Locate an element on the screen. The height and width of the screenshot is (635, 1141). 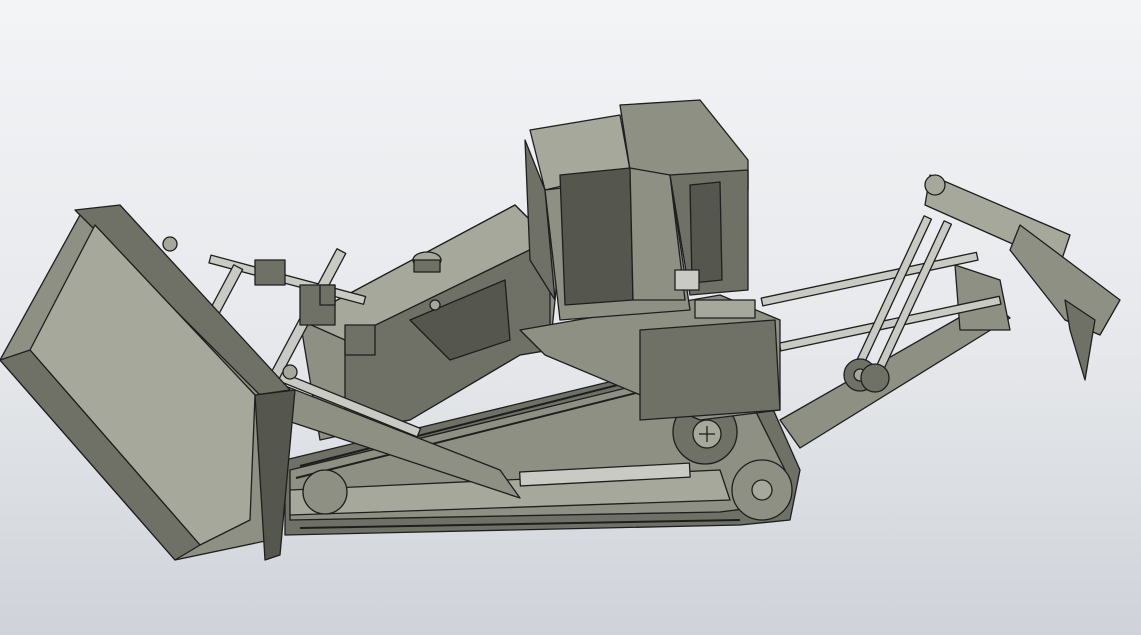
ripper-assembly is located at coordinates (940, 311).